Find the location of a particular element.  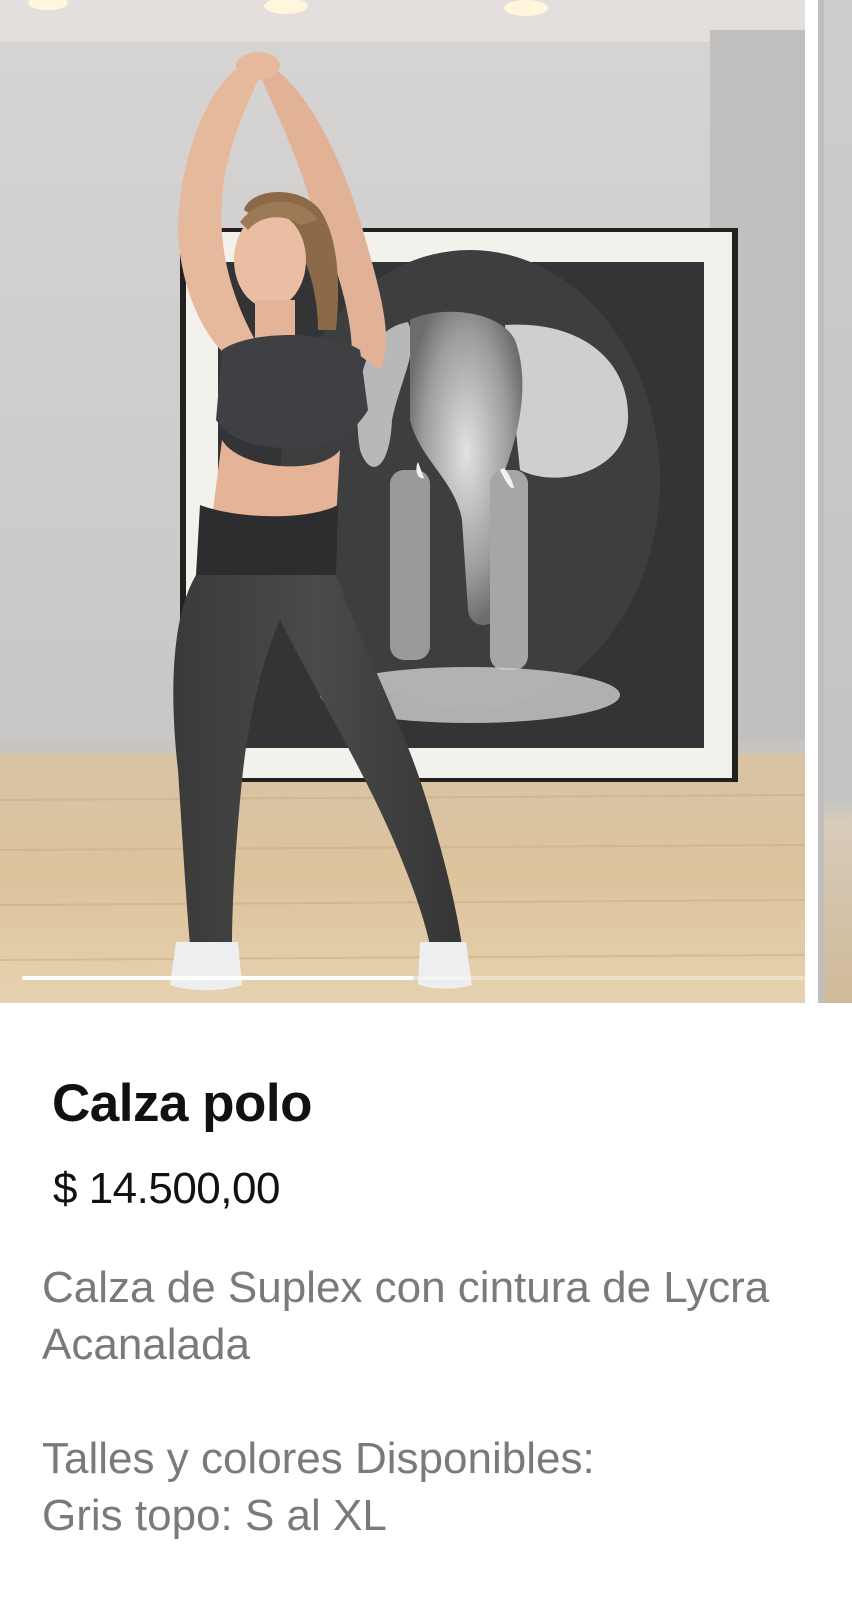

product-description-line: Gris topo: S al XL is located at coordinates (214, 1515).